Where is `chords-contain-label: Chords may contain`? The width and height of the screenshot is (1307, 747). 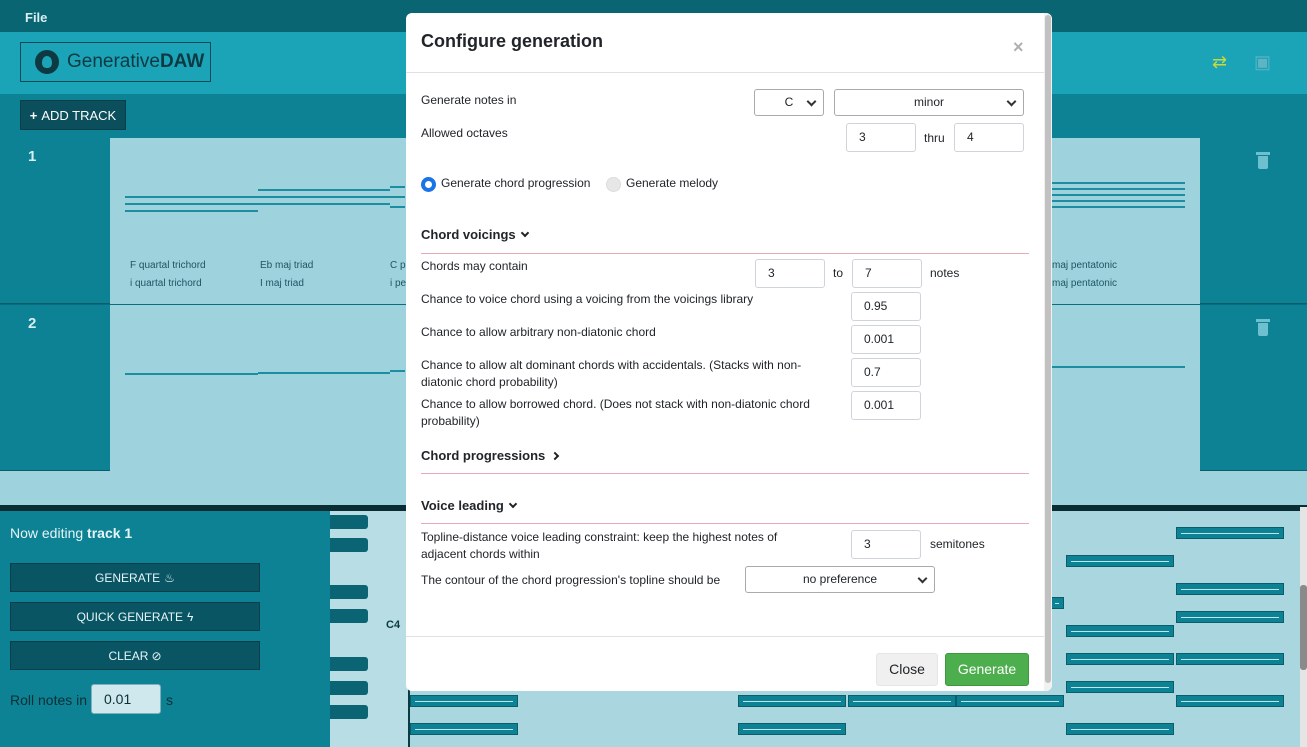 chords-contain-label: Chords may contain is located at coordinates (474, 266).